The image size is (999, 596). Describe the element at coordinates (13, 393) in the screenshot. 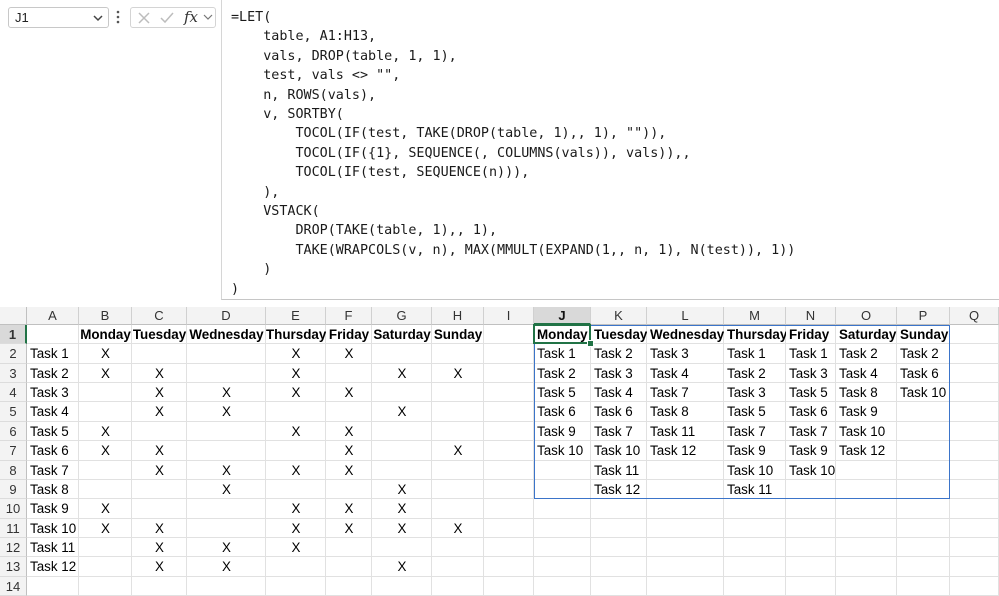

I see `row-header-4: 4` at that location.